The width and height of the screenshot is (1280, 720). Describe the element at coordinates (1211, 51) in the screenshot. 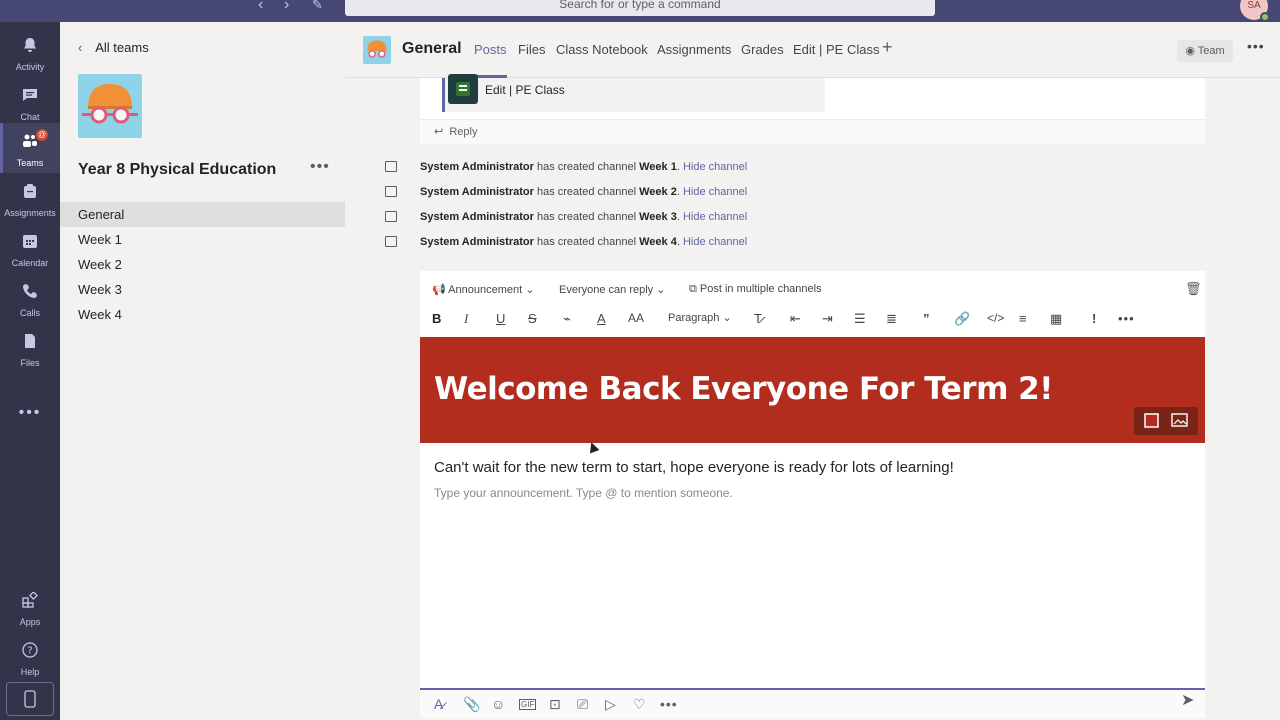

I see `team-button-label: Team` at that location.